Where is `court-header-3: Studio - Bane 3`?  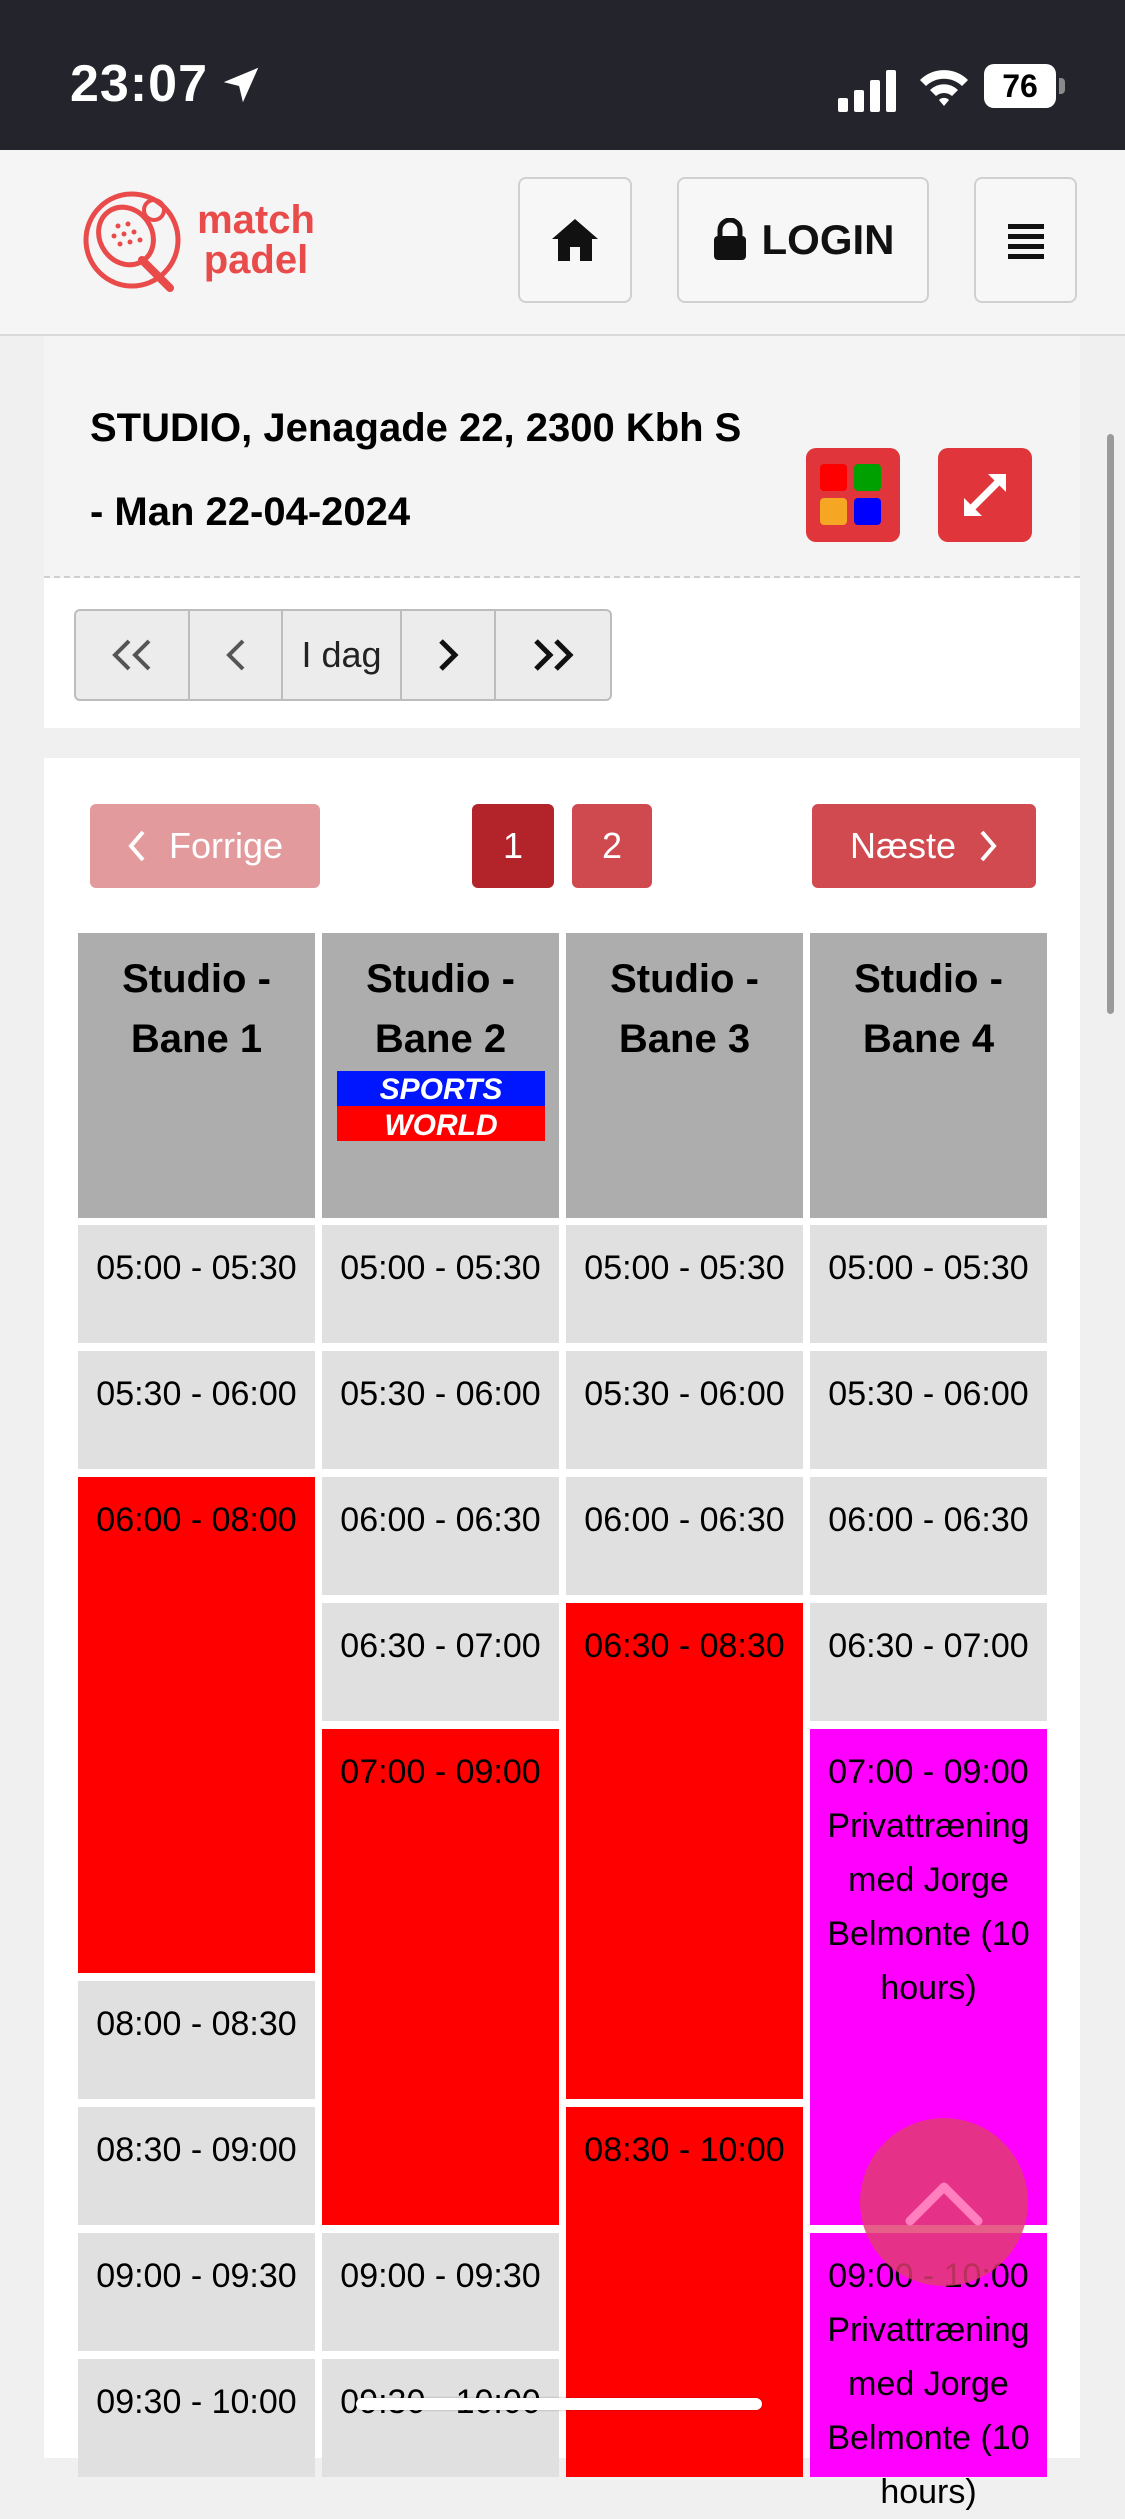
court-header-3: Studio - Bane 3 is located at coordinates (684, 1075).